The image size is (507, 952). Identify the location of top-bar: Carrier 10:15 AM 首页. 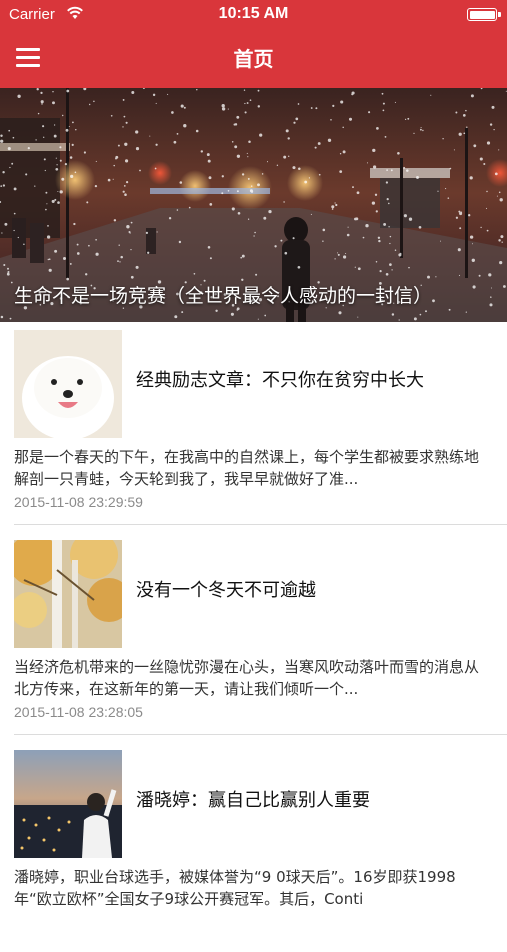
(253, 44).